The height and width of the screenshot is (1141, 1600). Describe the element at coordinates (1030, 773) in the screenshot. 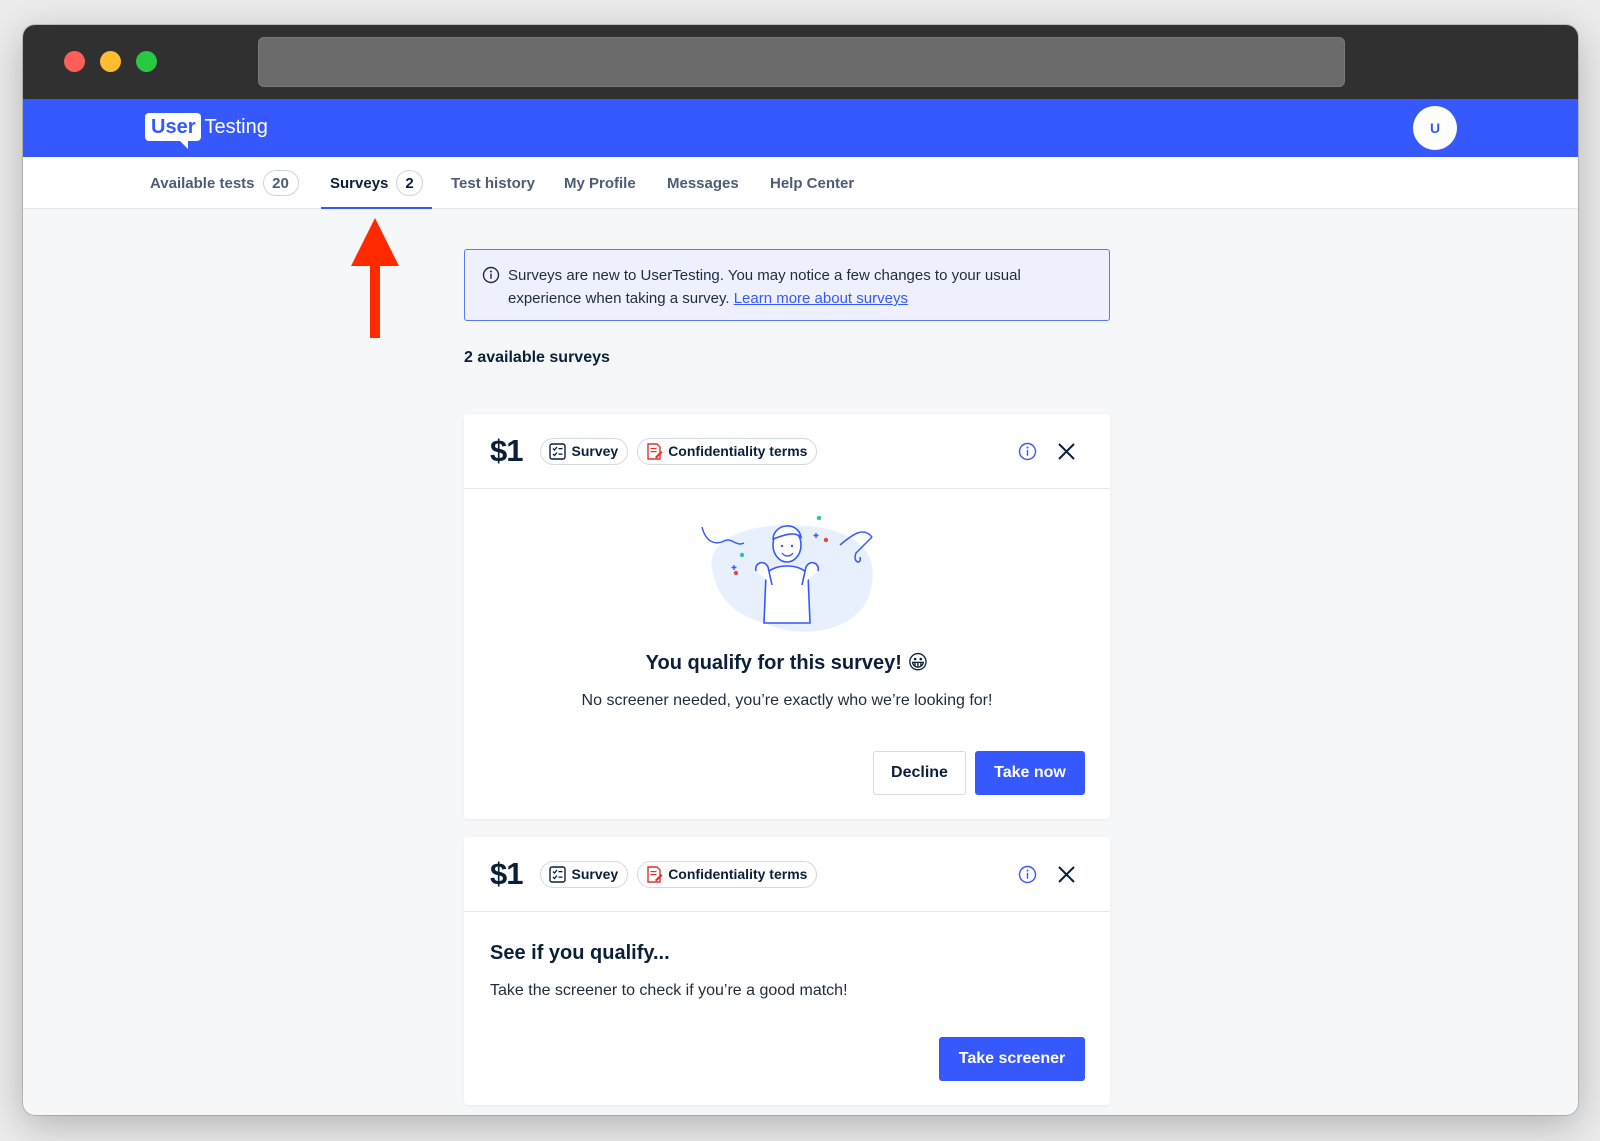

I see `take-now-button: Take now` at that location.